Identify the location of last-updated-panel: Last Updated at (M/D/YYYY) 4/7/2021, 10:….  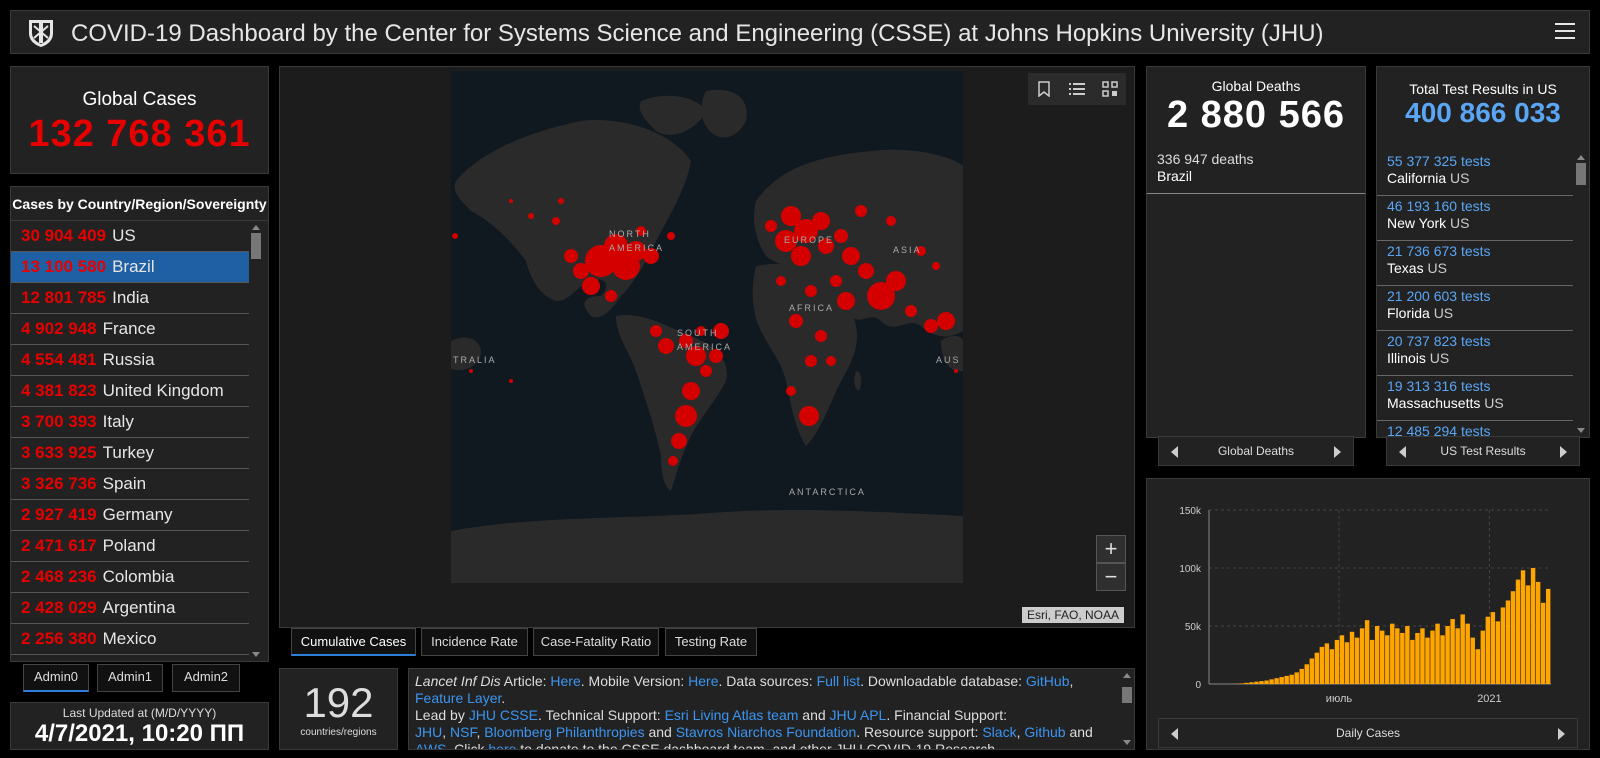
(139, 726).